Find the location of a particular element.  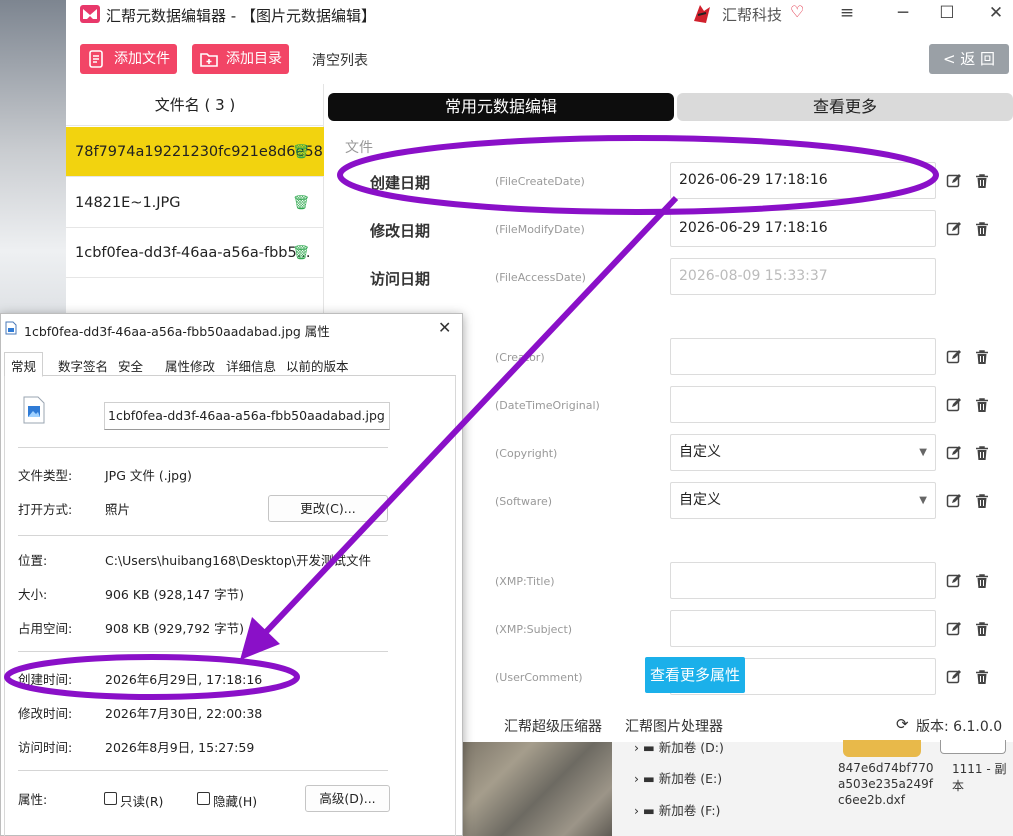

modified-value: 2026年7月30日, 22:00:38 is located at coordinates (184, 713).